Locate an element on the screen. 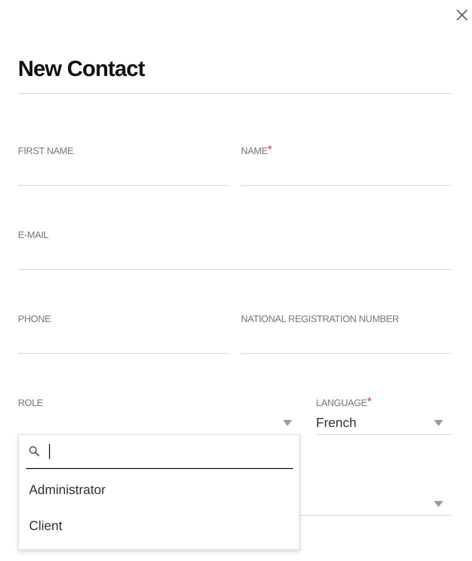  field-label: FIRST NAME is located at coordinates (46, 151).